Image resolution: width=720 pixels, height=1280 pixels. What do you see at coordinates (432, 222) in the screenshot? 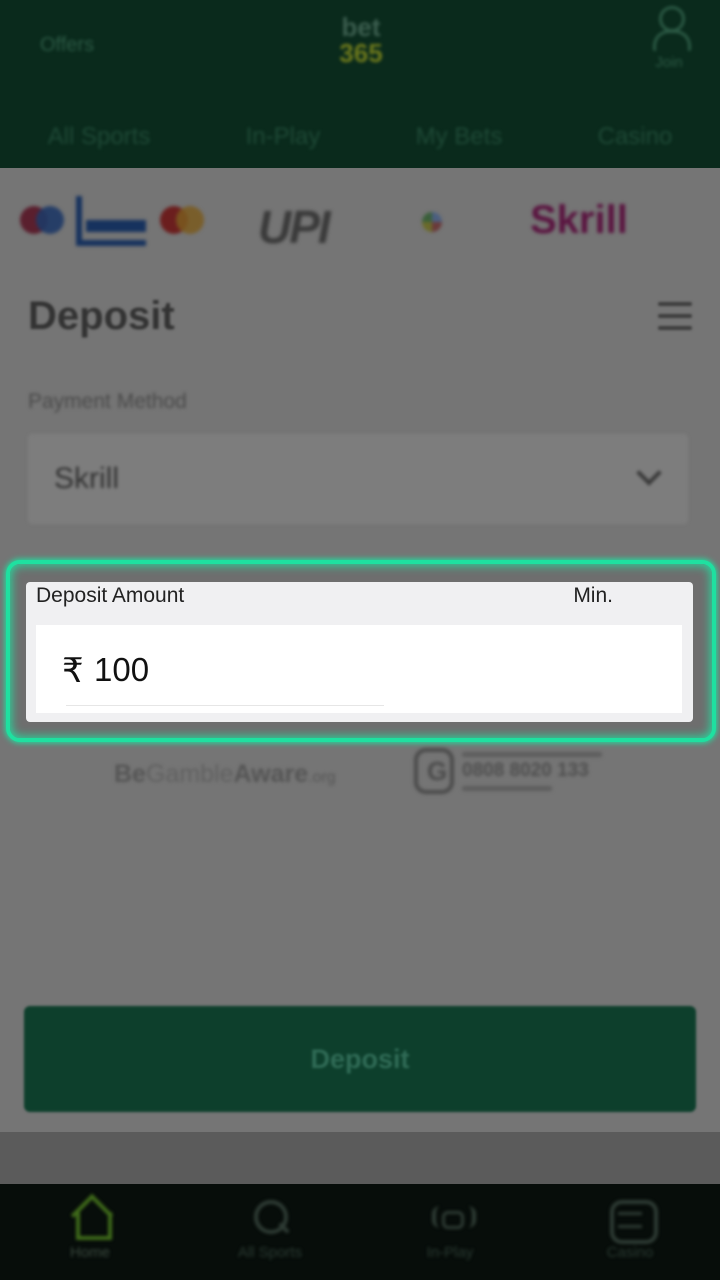
I see `gpay-logo` at bounding box center [432, 222].